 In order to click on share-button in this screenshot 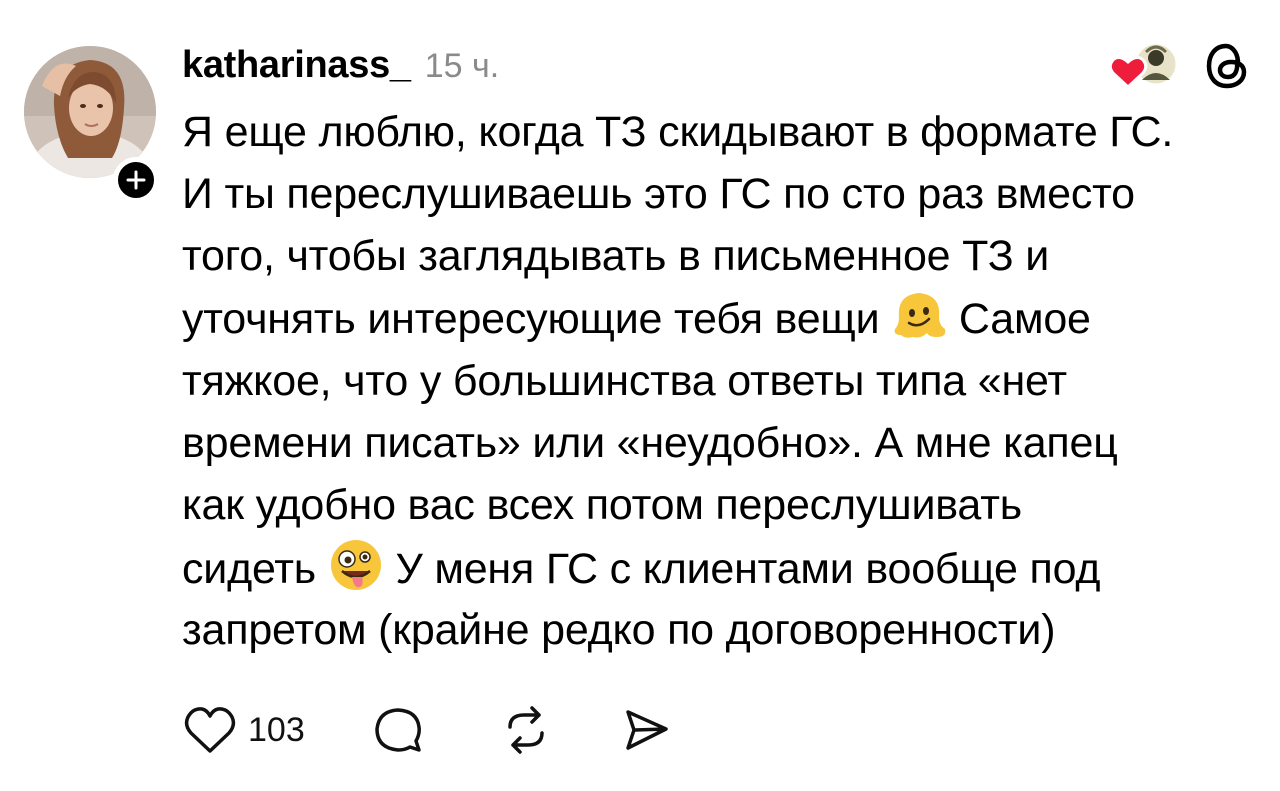, I will do `click(646, 730)`.